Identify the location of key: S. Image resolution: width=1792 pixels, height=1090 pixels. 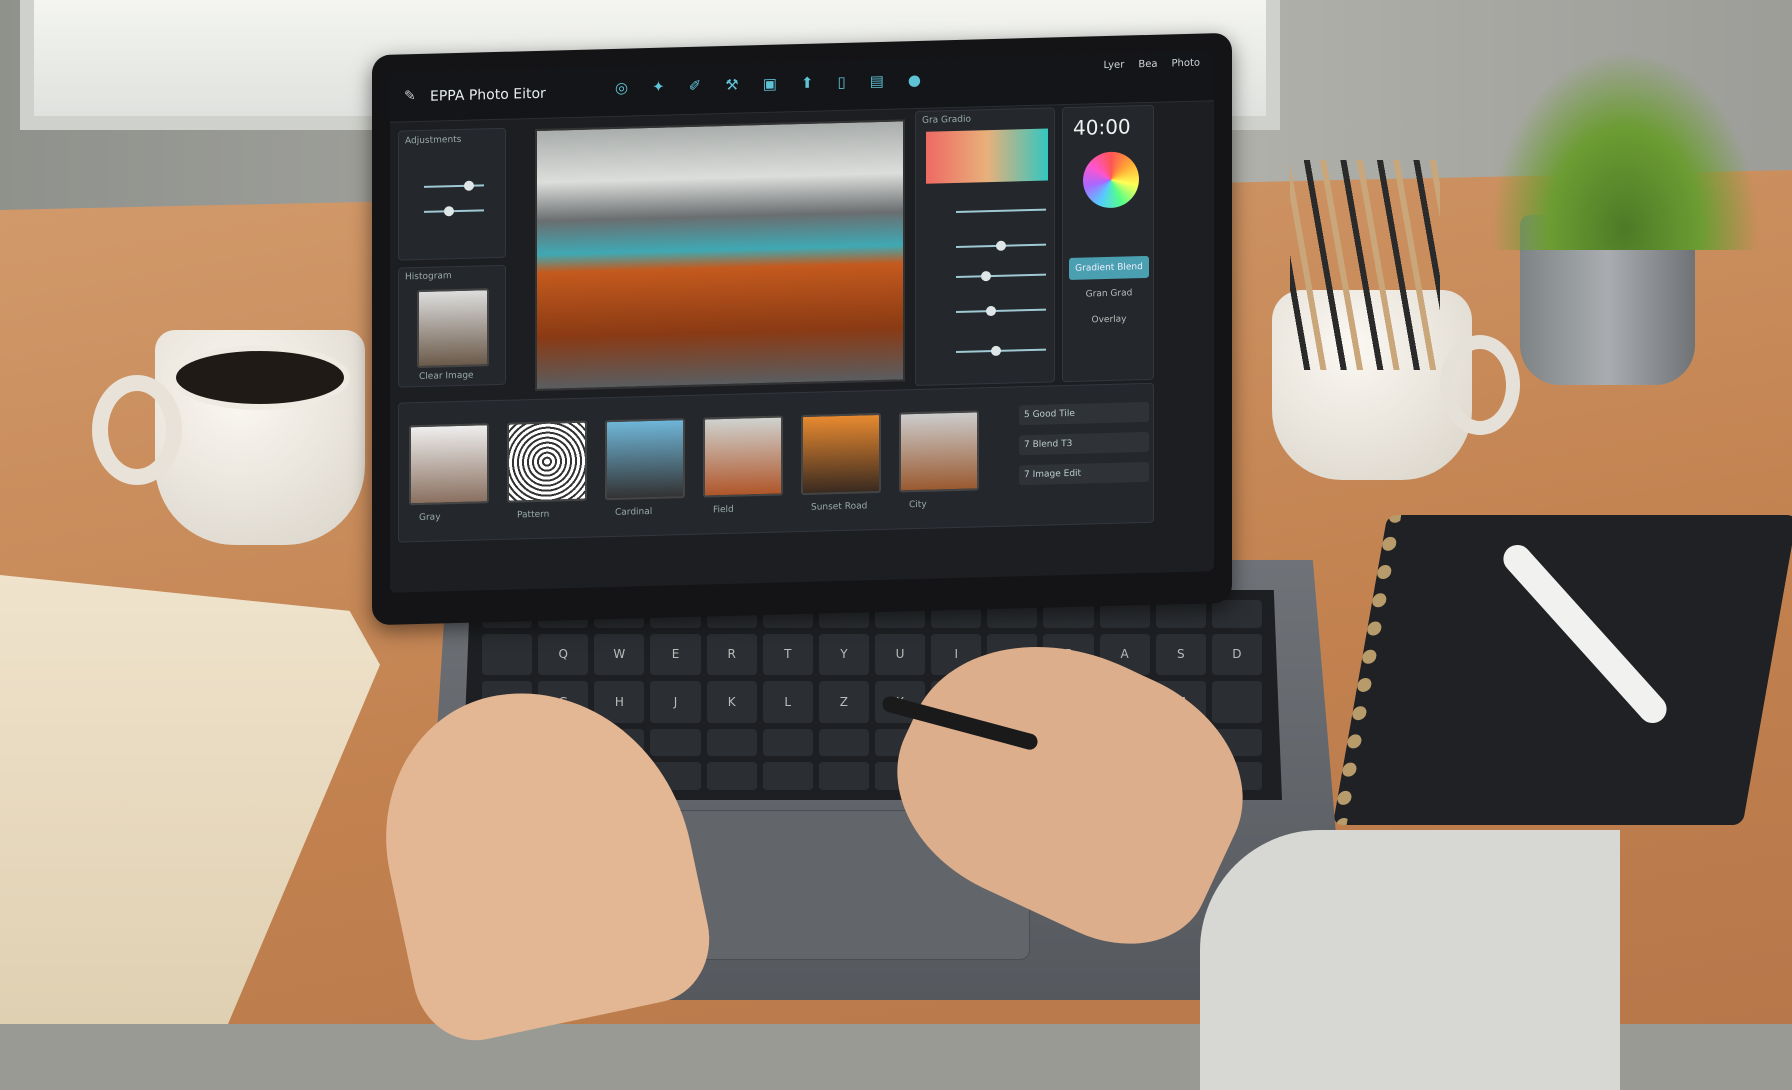
(1180, 654).